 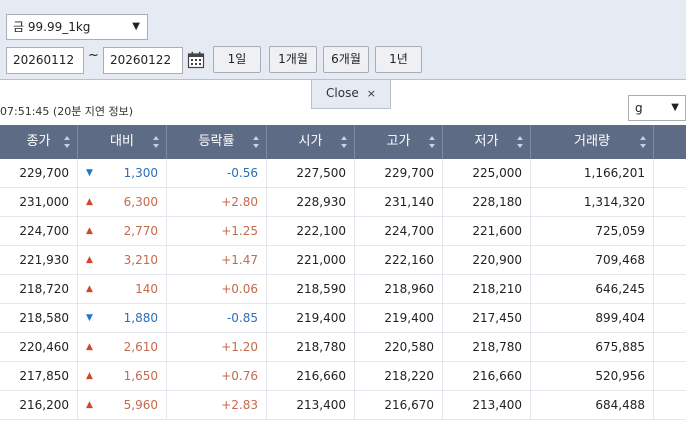 I want to click on cell-high: 219,400, so click(x=399, y=318).